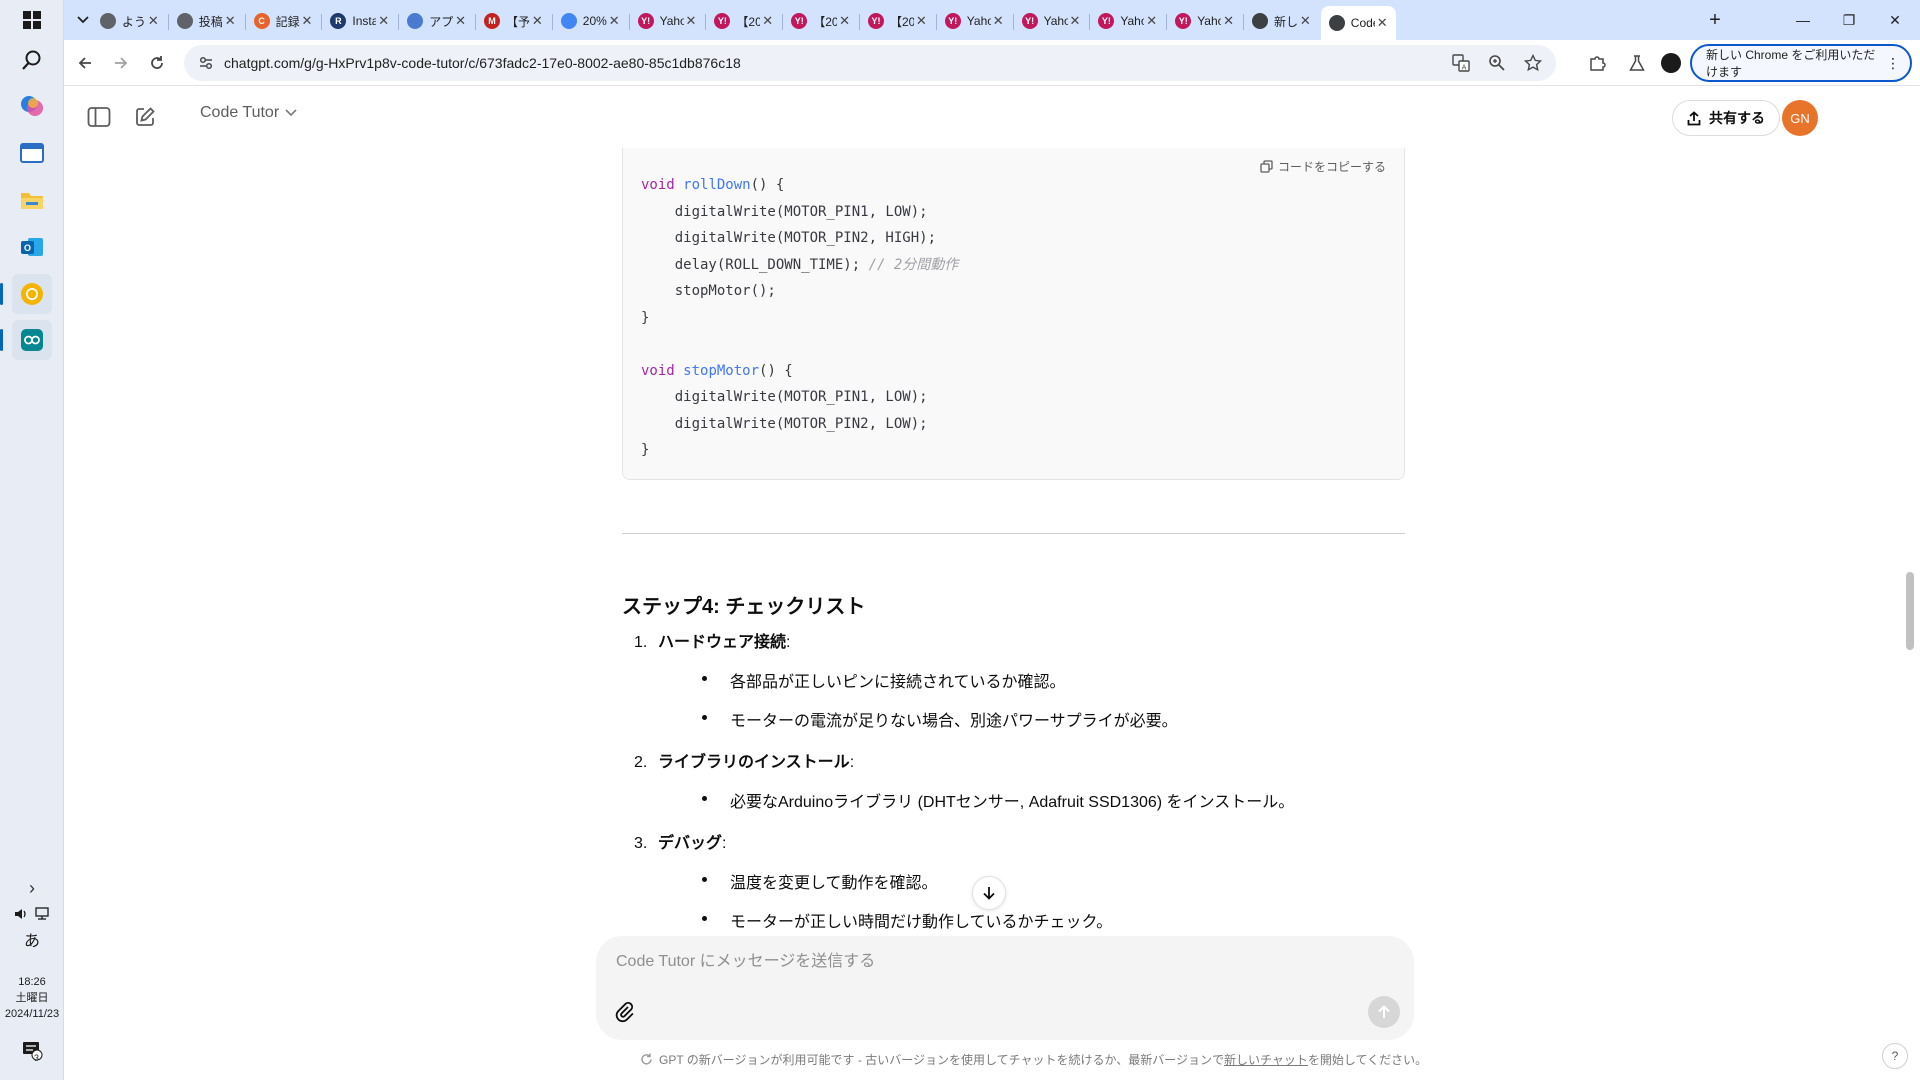  Describe the element at coordinates (1497, 63) in the screenshot. I see `zoom-icon` at that location.